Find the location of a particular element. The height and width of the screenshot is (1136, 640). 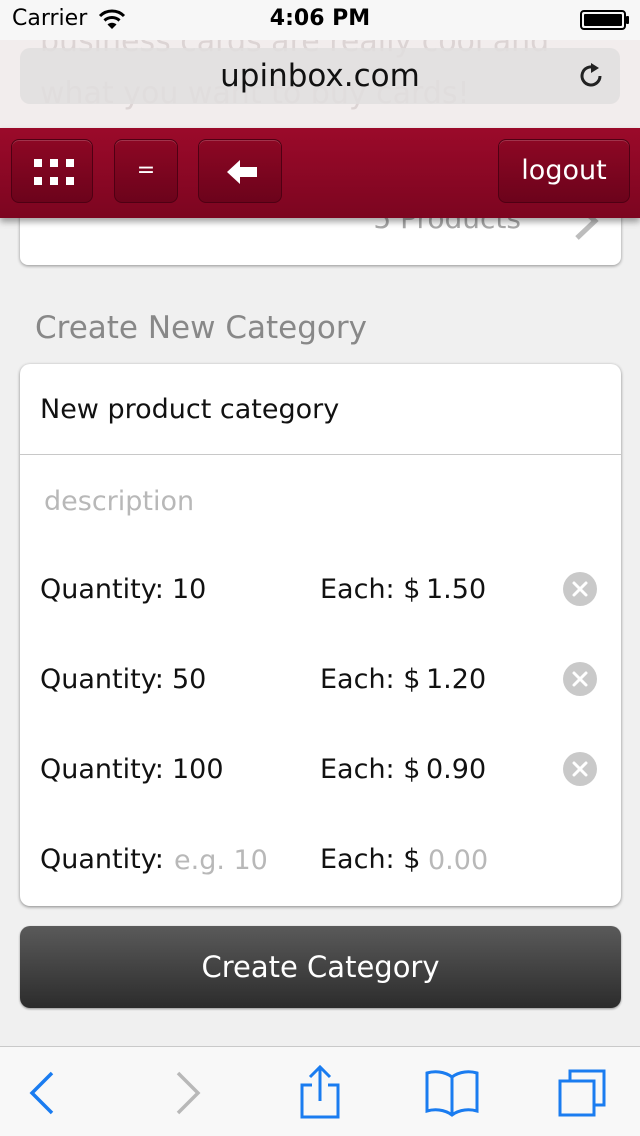

status-time: 4:06 PM is located at coordinates (320, 18).